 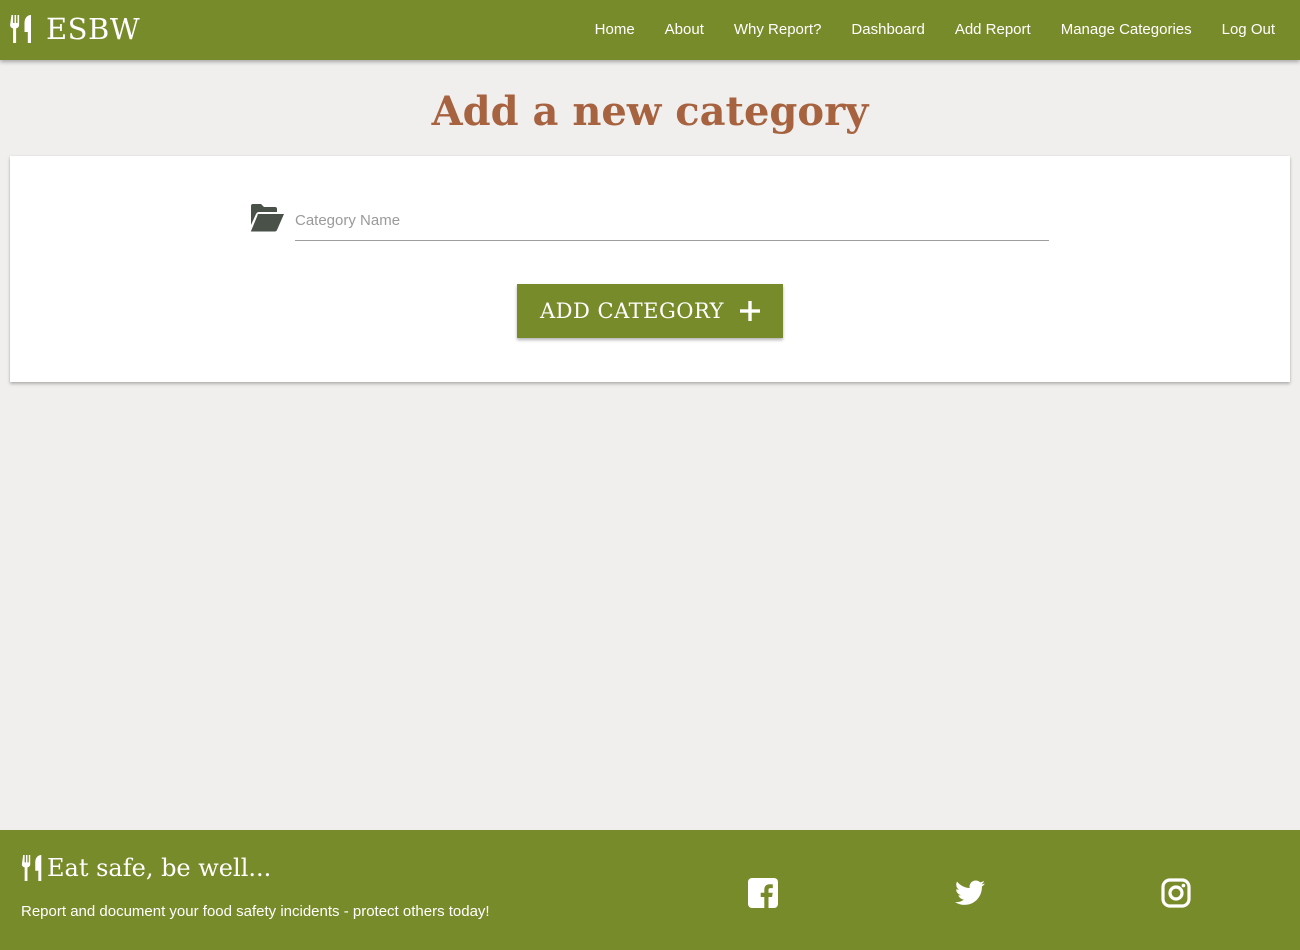 What do you see at coordinates (993, 30) in the screenshot?
I see `nav-link-add-report: Add Report` at bounding box center [993, 30].